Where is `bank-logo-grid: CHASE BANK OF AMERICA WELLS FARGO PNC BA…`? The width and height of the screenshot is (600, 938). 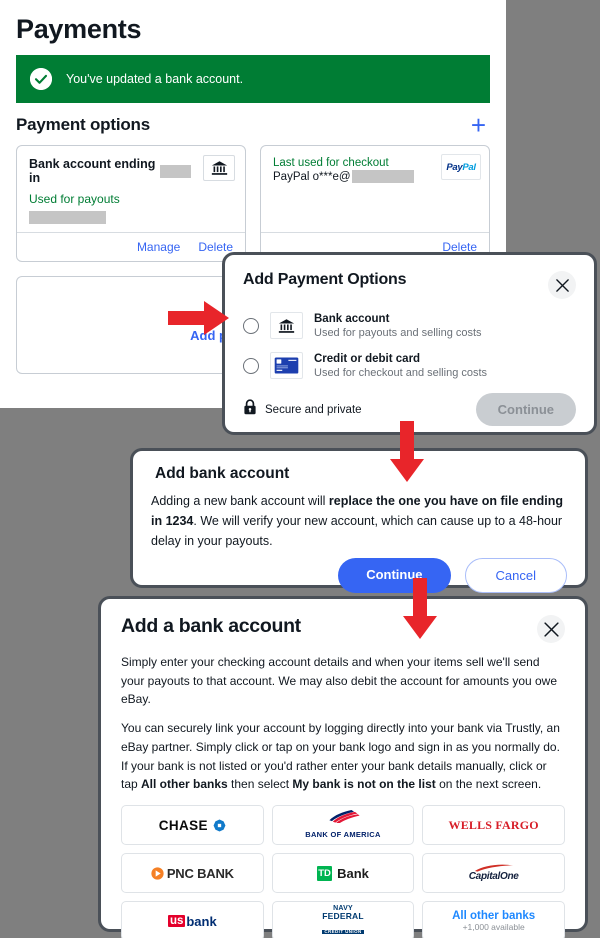
bank-logo-grid: CHASE BANK OF AMERICA WELLS FARGO PNC BA… is located at coordinates (343, 871).